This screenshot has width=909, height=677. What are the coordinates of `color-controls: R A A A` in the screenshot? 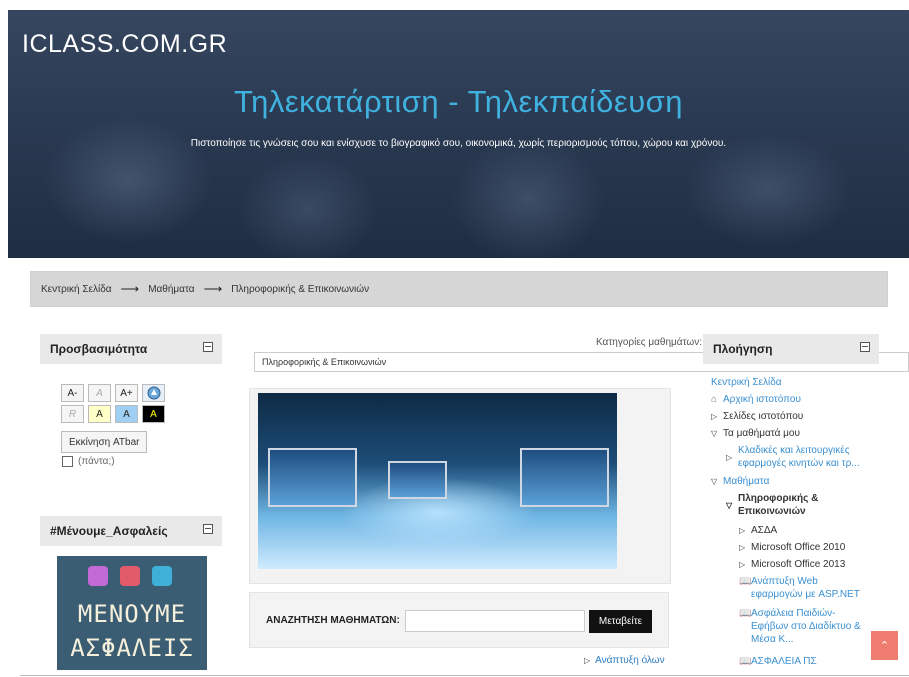 It's located at (113, 414).